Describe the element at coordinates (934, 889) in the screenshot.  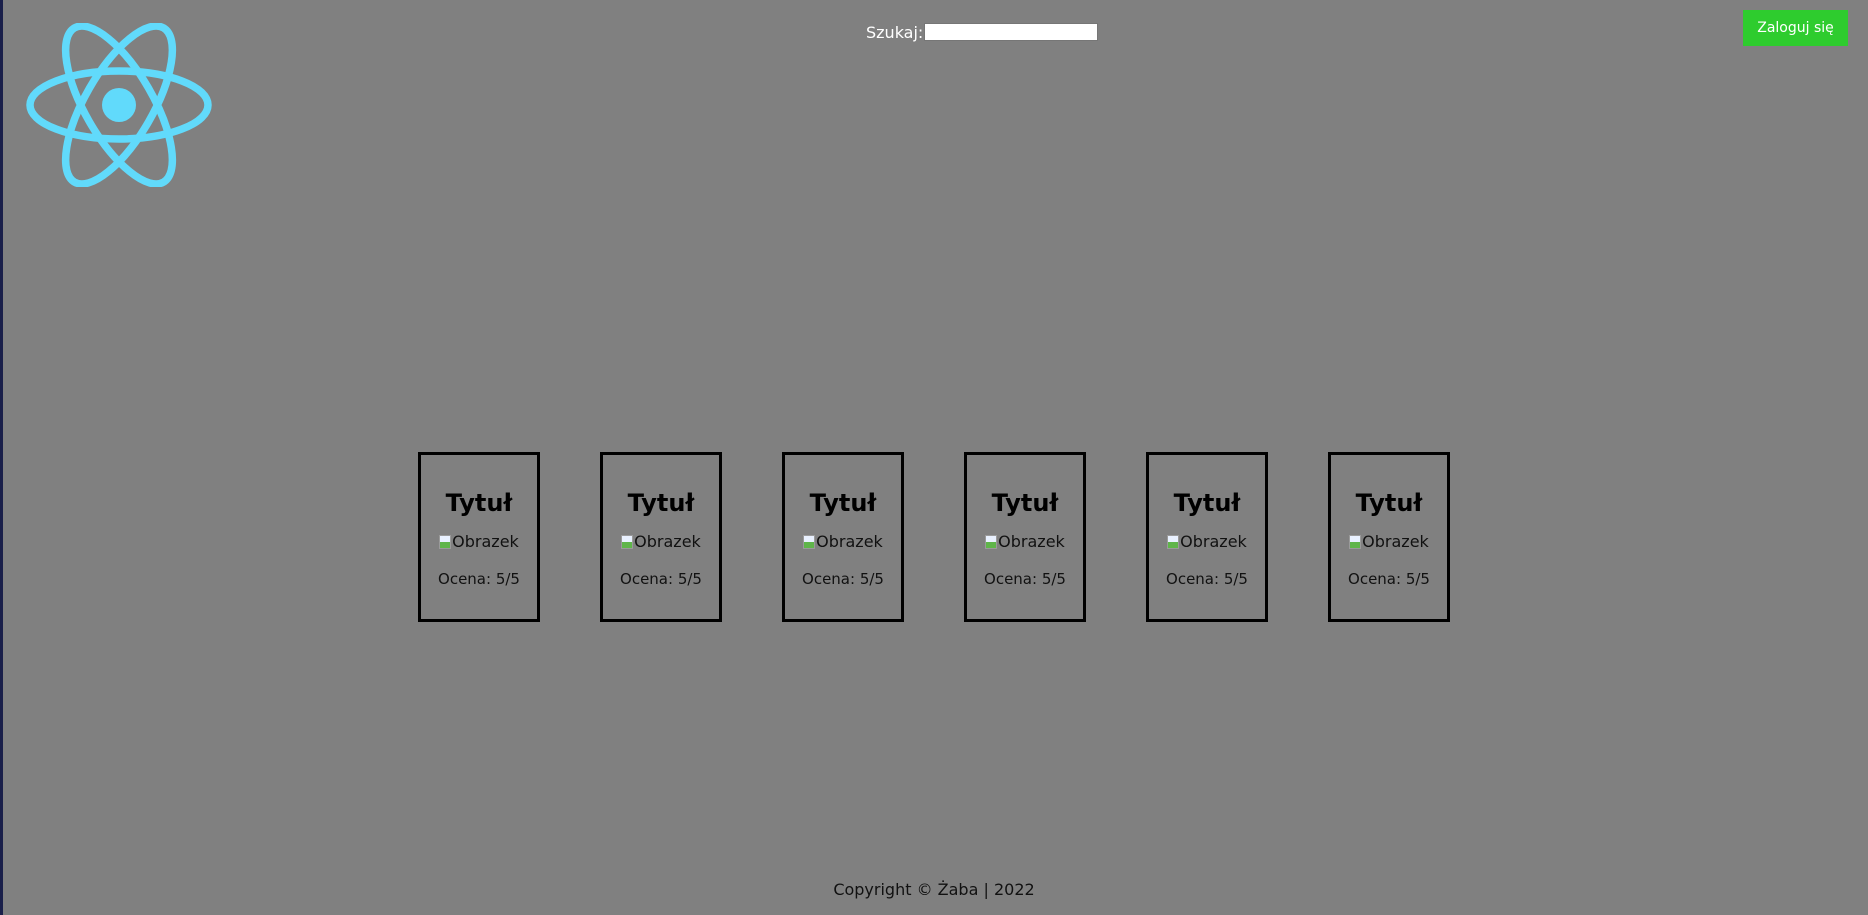
I see `footer-copyright: Copyright © Żaba | 2022` at that location.